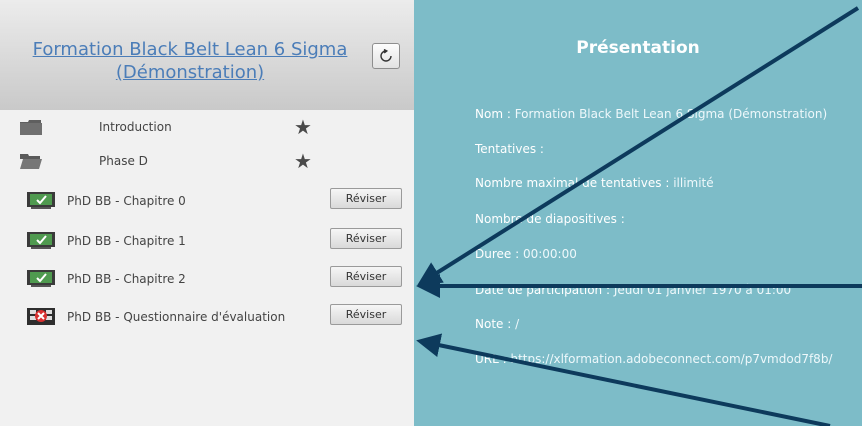  Describe the element at coordinates (126, 241) in the screenshot. I see `lesson-label: PhD BB - Chapitre 1` at that location.